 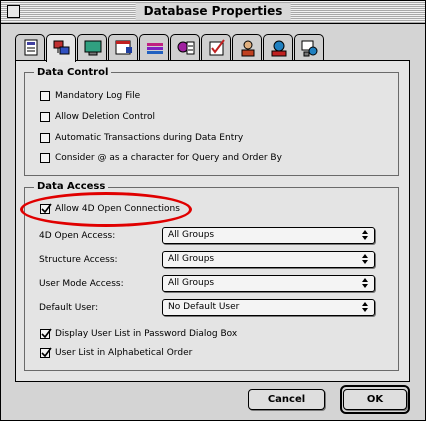 I want to click on display-tab-icon, so click(x=93, y=48).